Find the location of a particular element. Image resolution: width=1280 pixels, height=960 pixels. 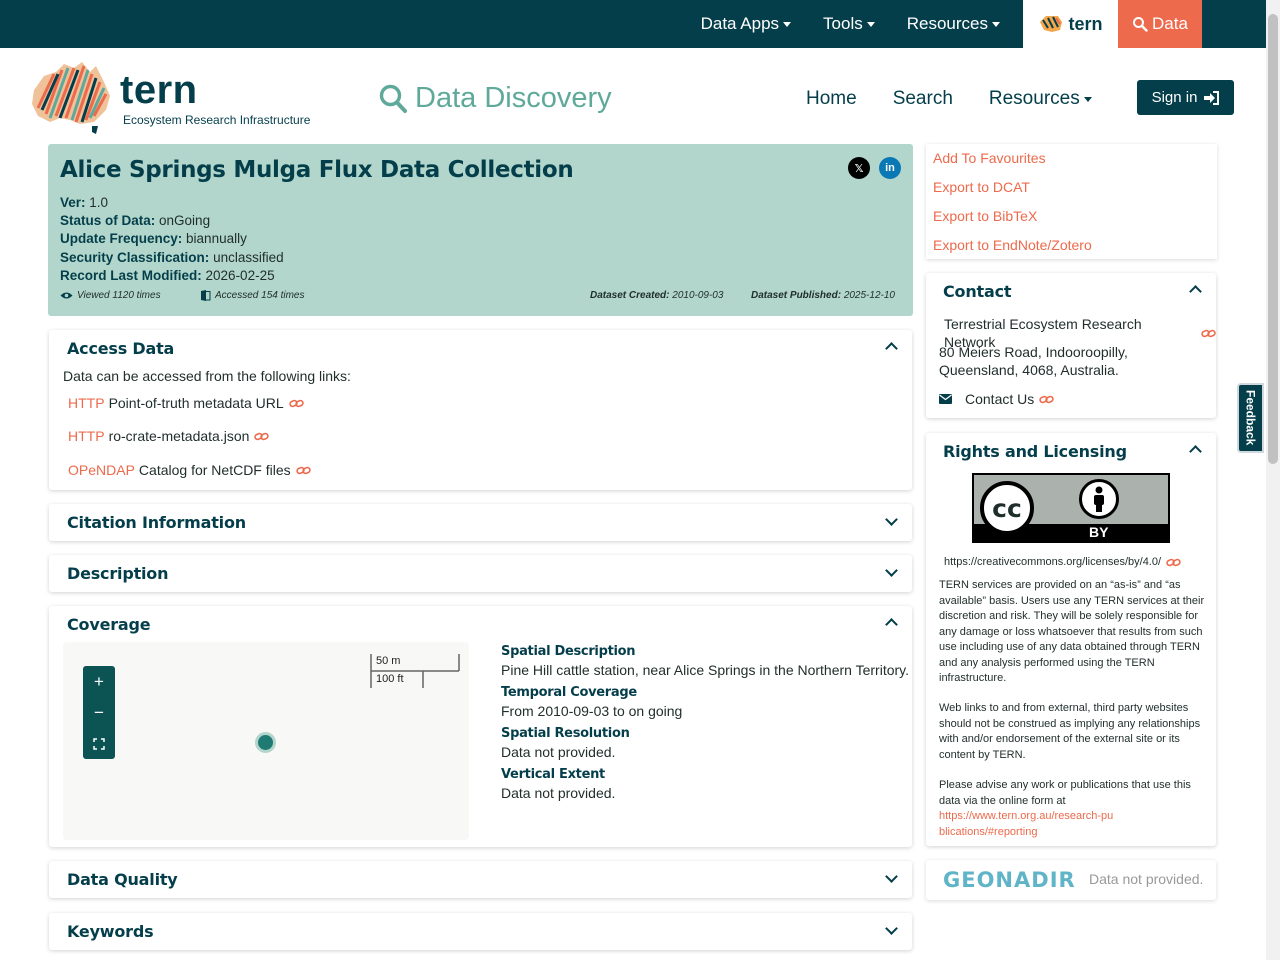

eye-icon is located at coordinates (66, 295).